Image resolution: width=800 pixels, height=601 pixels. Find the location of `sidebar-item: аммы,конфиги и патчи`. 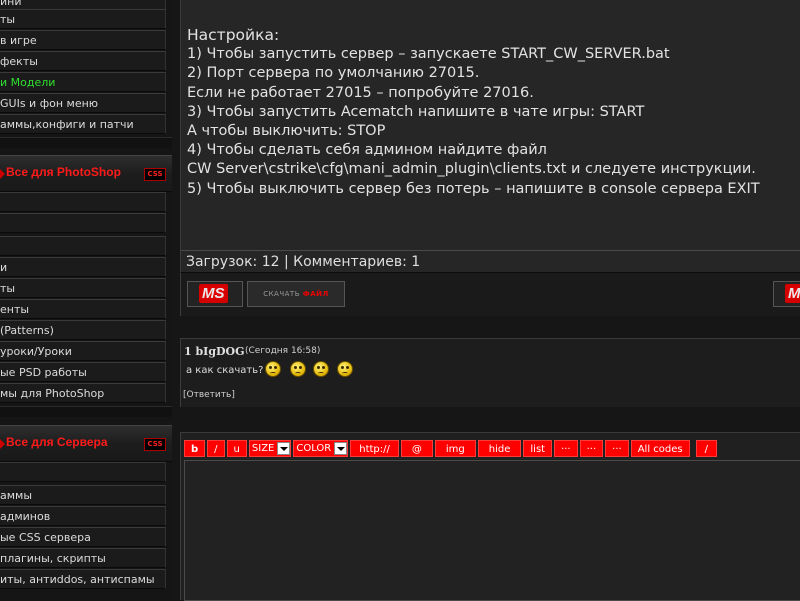

sidebar-item: аммы,конфиги и патчи is located at coordinates (83, 124).